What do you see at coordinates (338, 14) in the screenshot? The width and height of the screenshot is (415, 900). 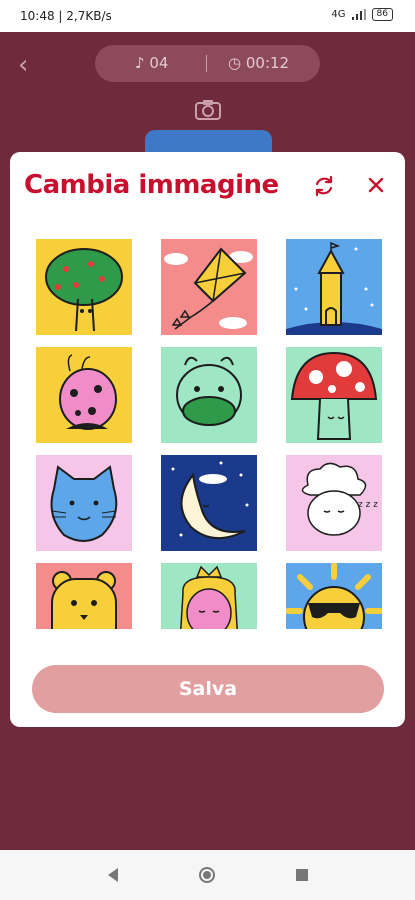 I see `signal-label: 4G` at bounding box center [338, 14].